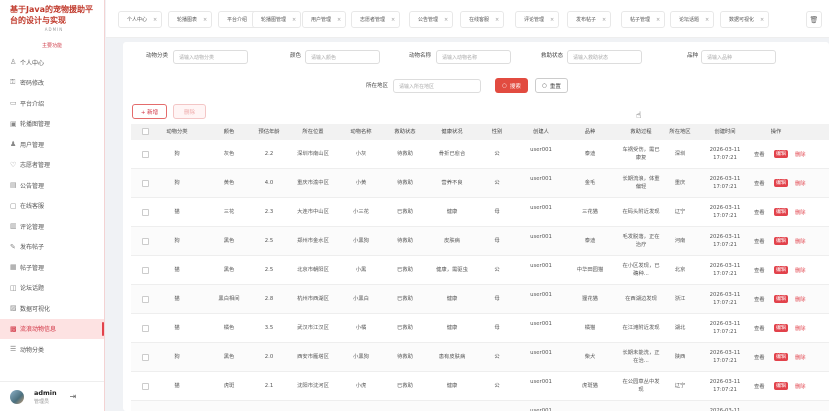 This screenshot has width=829, height=411. I want to click on column-header: 动物分类, so click(177, 132).